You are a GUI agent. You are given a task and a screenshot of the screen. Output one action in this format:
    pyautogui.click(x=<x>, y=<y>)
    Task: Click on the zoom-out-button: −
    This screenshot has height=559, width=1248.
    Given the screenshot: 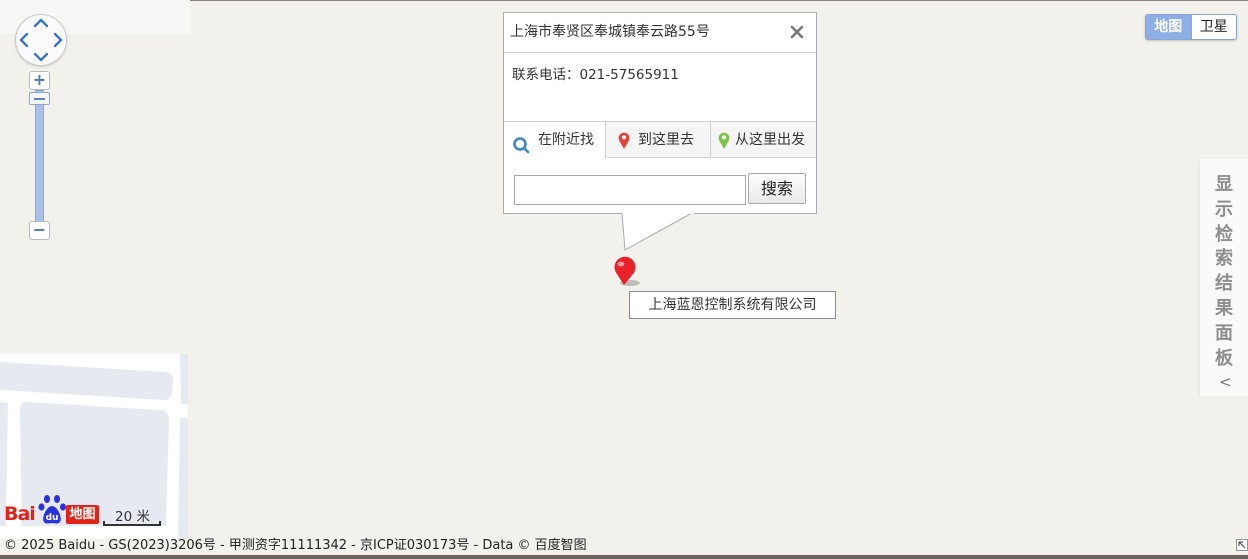 What is the action you would take?
    pyautogui.click(x=39, y=230)
    